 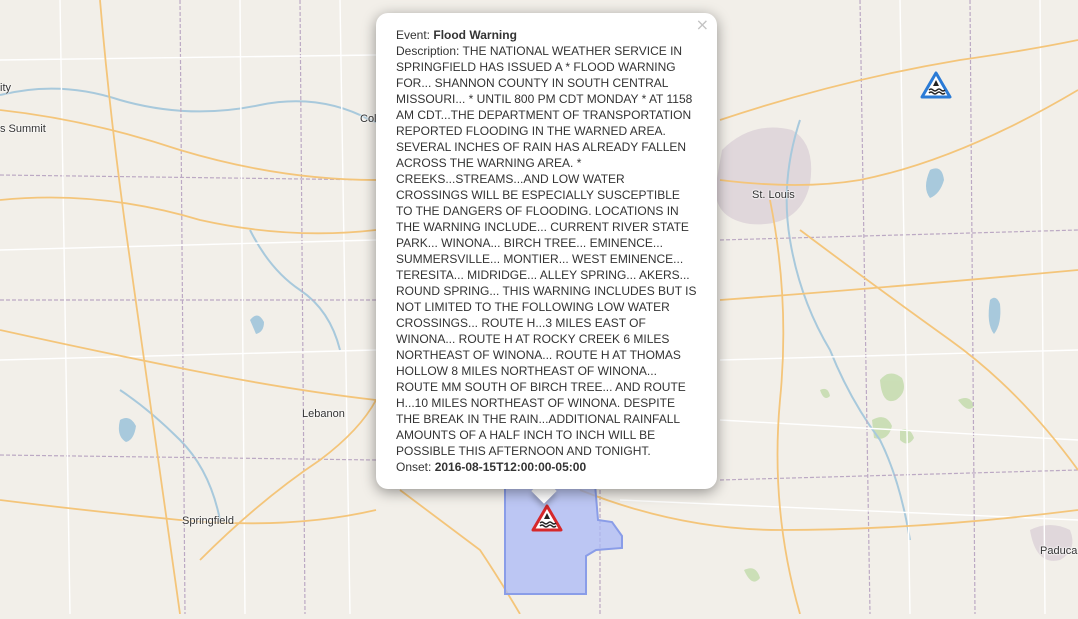 What do you see at coordinates (23, 129) in the screenshot?
I see `city-label-lees-summit: s Summit` at bounding box center [23, 129].